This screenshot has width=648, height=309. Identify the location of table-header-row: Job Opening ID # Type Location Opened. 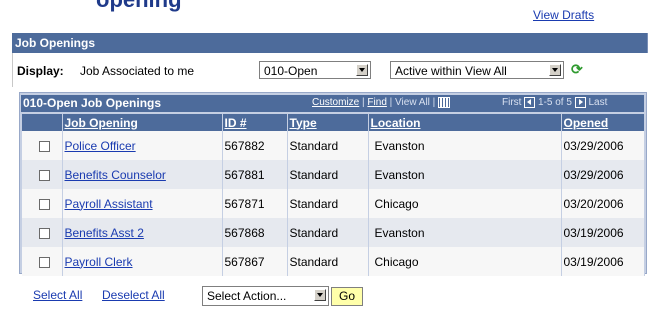
(333, 122).